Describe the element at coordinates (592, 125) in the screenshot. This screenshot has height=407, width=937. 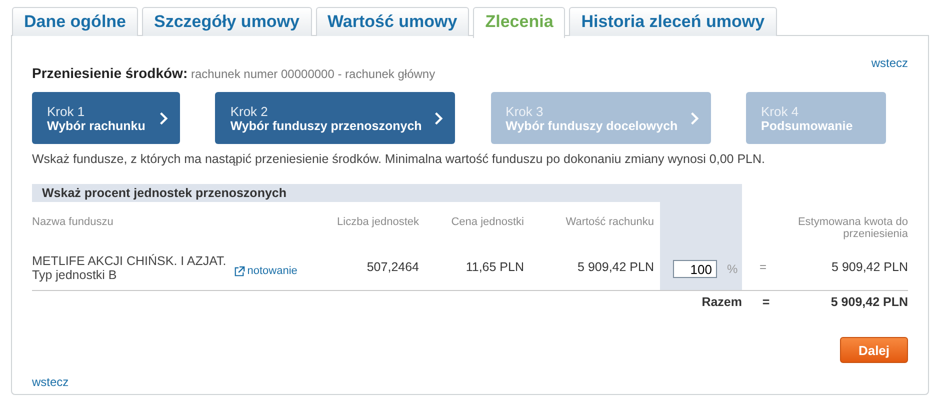
I see `step-label: Wybór funduszy docelowych` at that location.